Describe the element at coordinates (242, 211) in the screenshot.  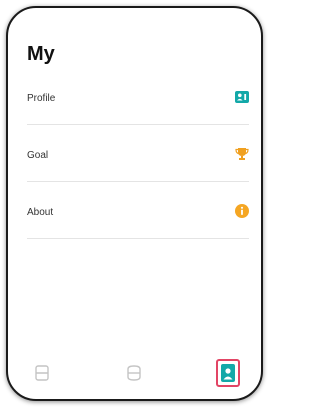
I see `info-icon` at that location.